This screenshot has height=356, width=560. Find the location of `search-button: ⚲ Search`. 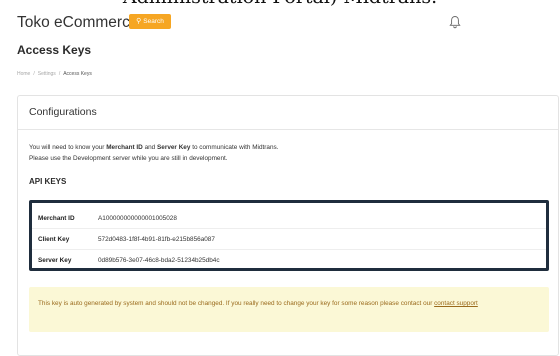

search-button: ⚲ Search is located at coordinates (150, 21).